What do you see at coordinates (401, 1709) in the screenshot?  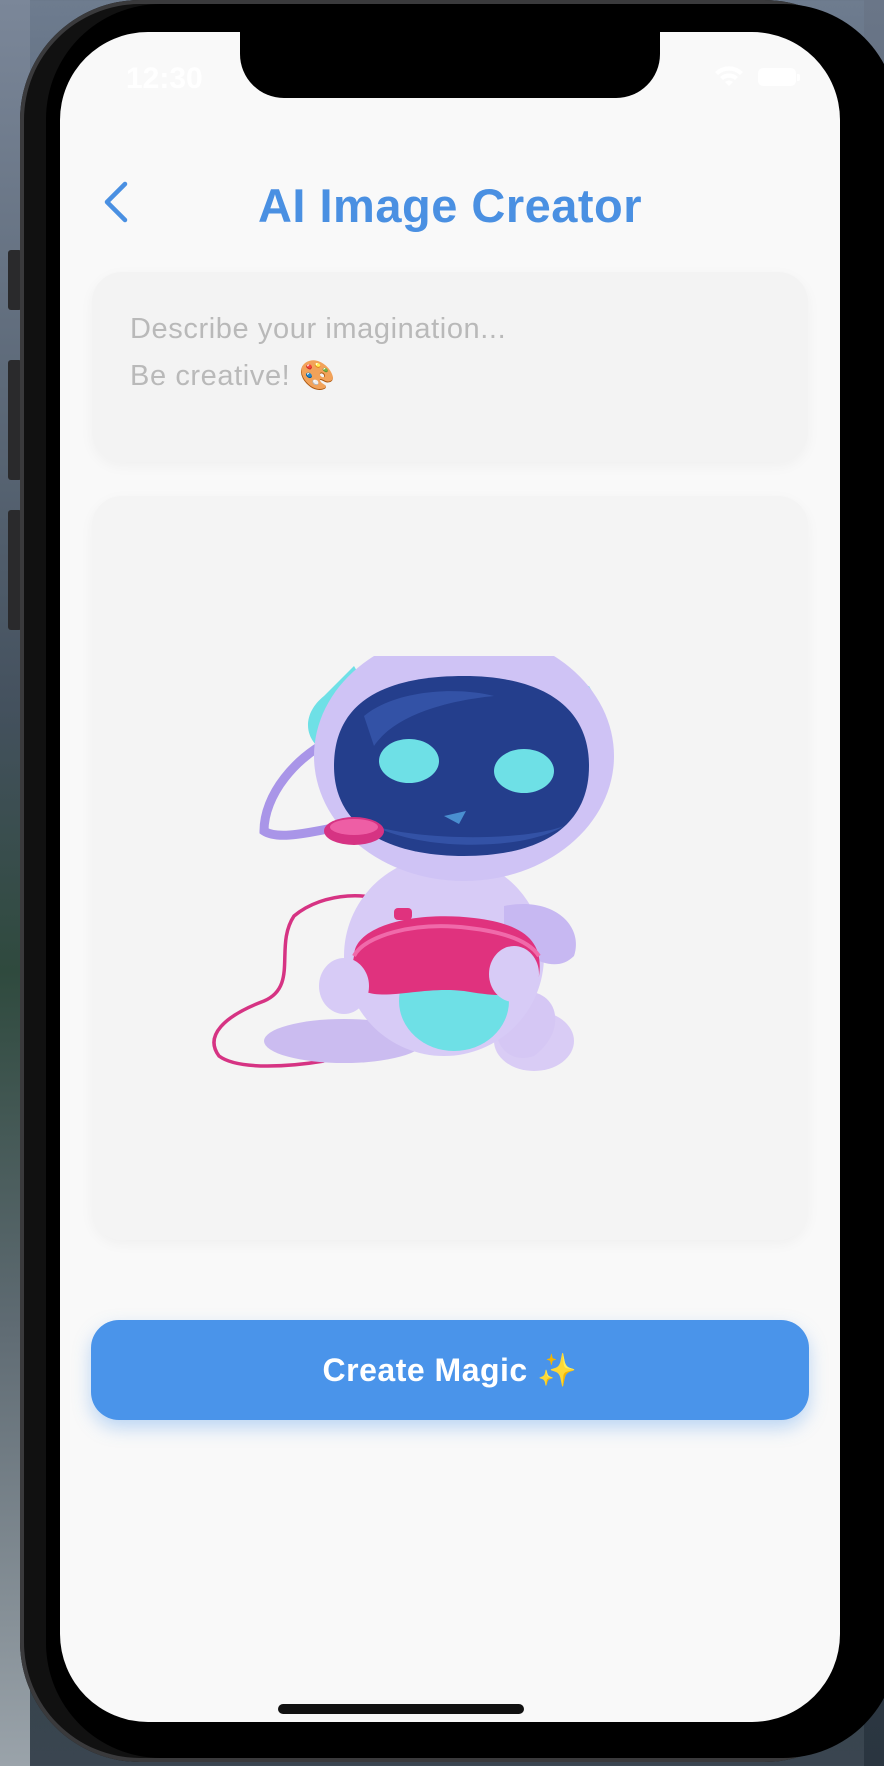 I see `home-indicator` at bounding box center [401, 1709].